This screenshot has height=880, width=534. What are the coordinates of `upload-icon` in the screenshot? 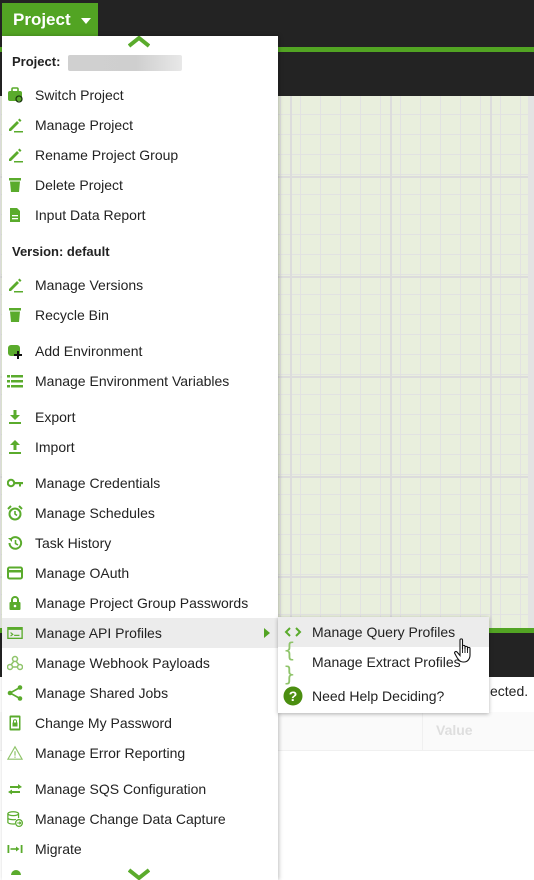 It's located at (15, 447).